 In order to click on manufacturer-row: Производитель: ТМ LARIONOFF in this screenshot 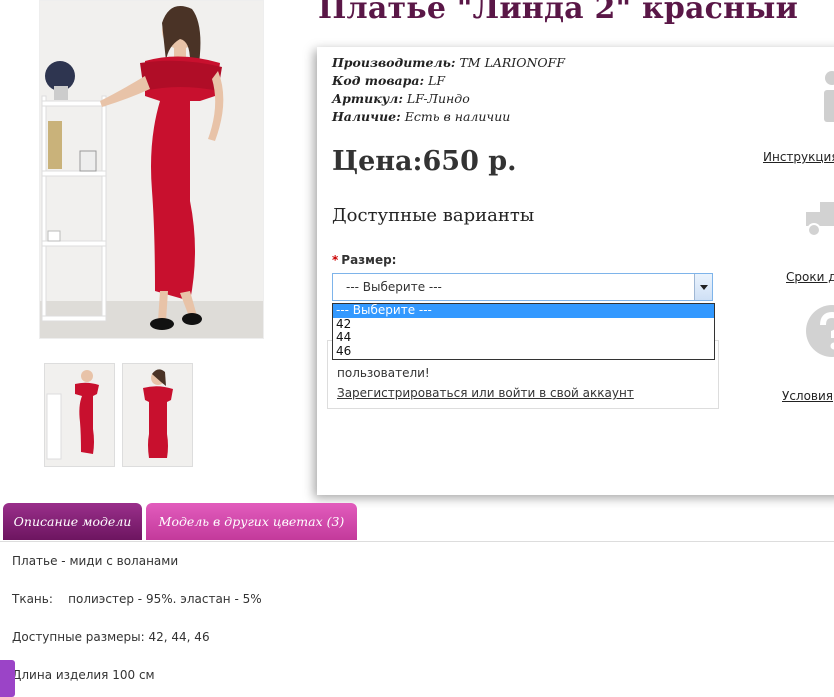, I will do `click(448, 62)`.